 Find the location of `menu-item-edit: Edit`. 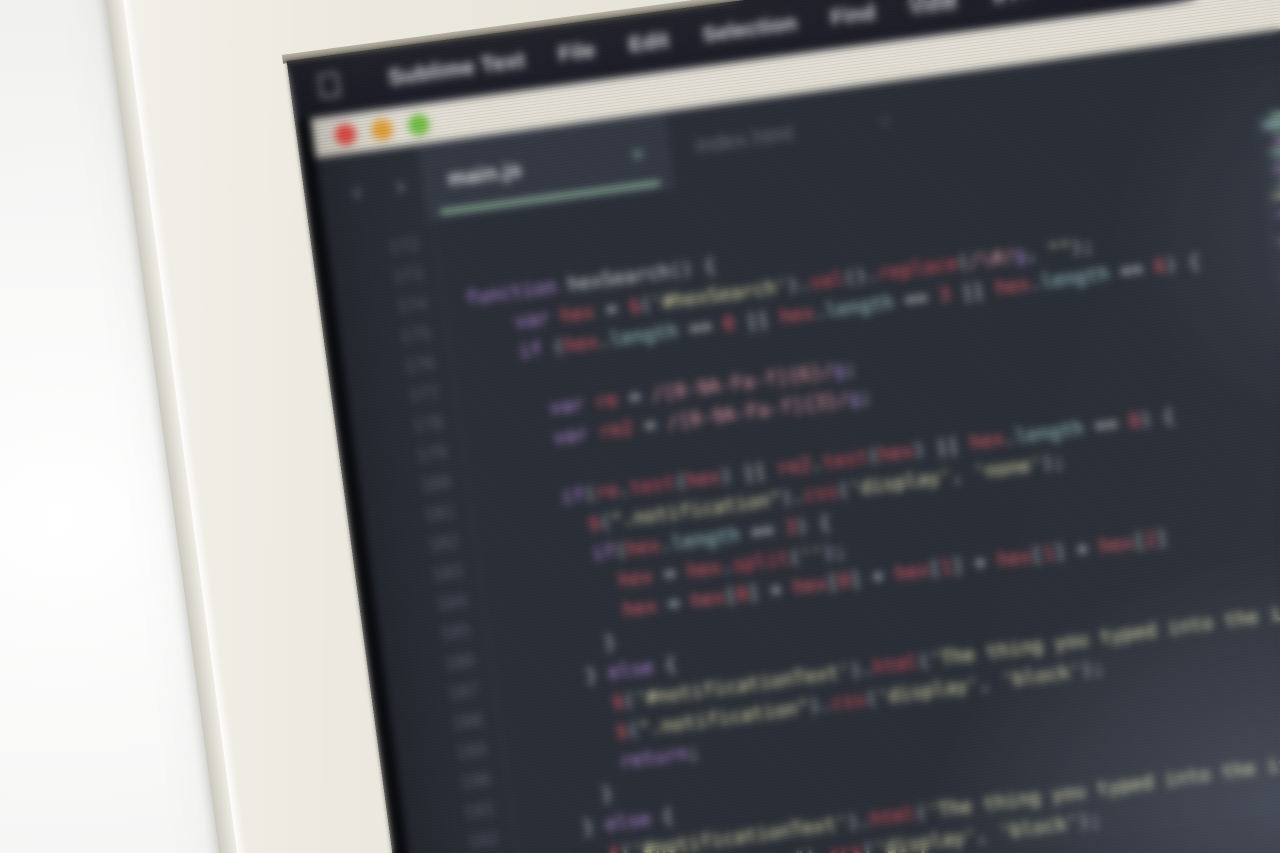

menu-item-edit: Edit is located at coordinates (649, 43).